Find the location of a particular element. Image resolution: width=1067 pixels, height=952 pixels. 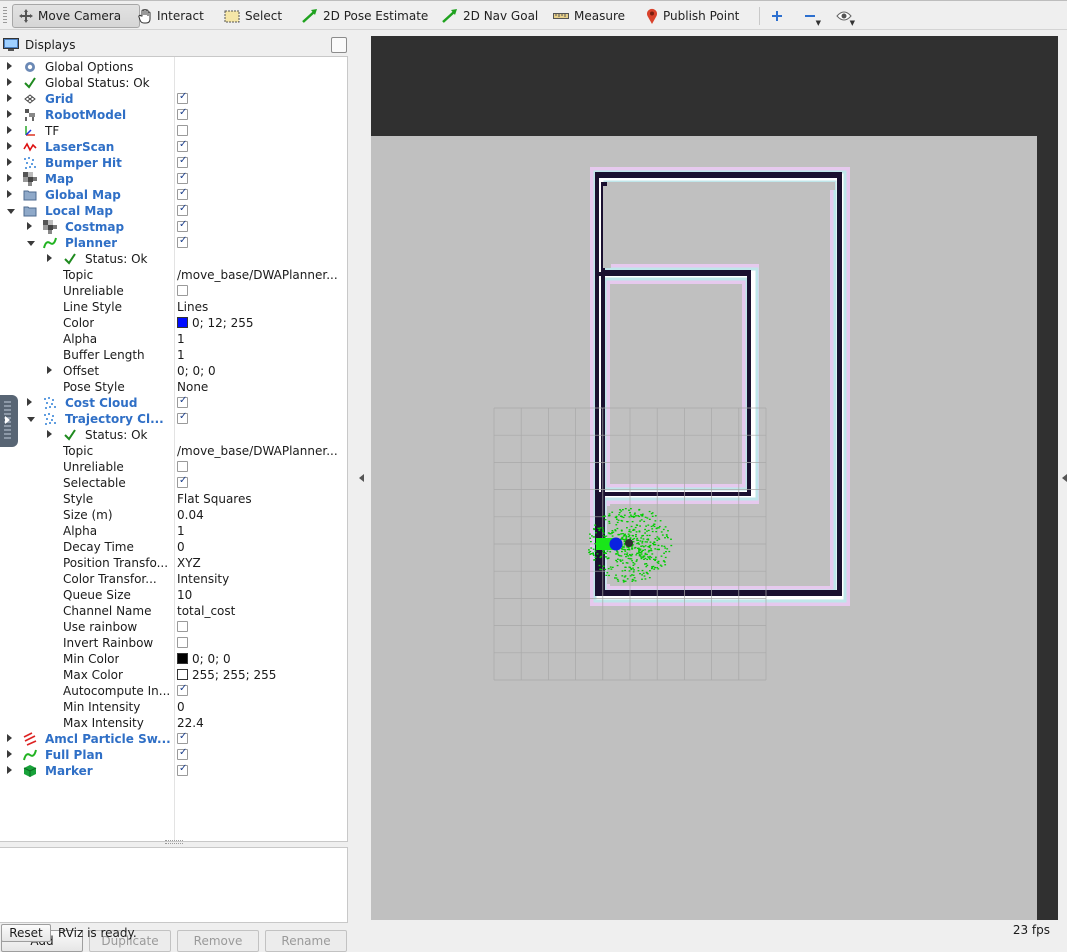

tree-row: Marker is located at coordinates (173, 771).